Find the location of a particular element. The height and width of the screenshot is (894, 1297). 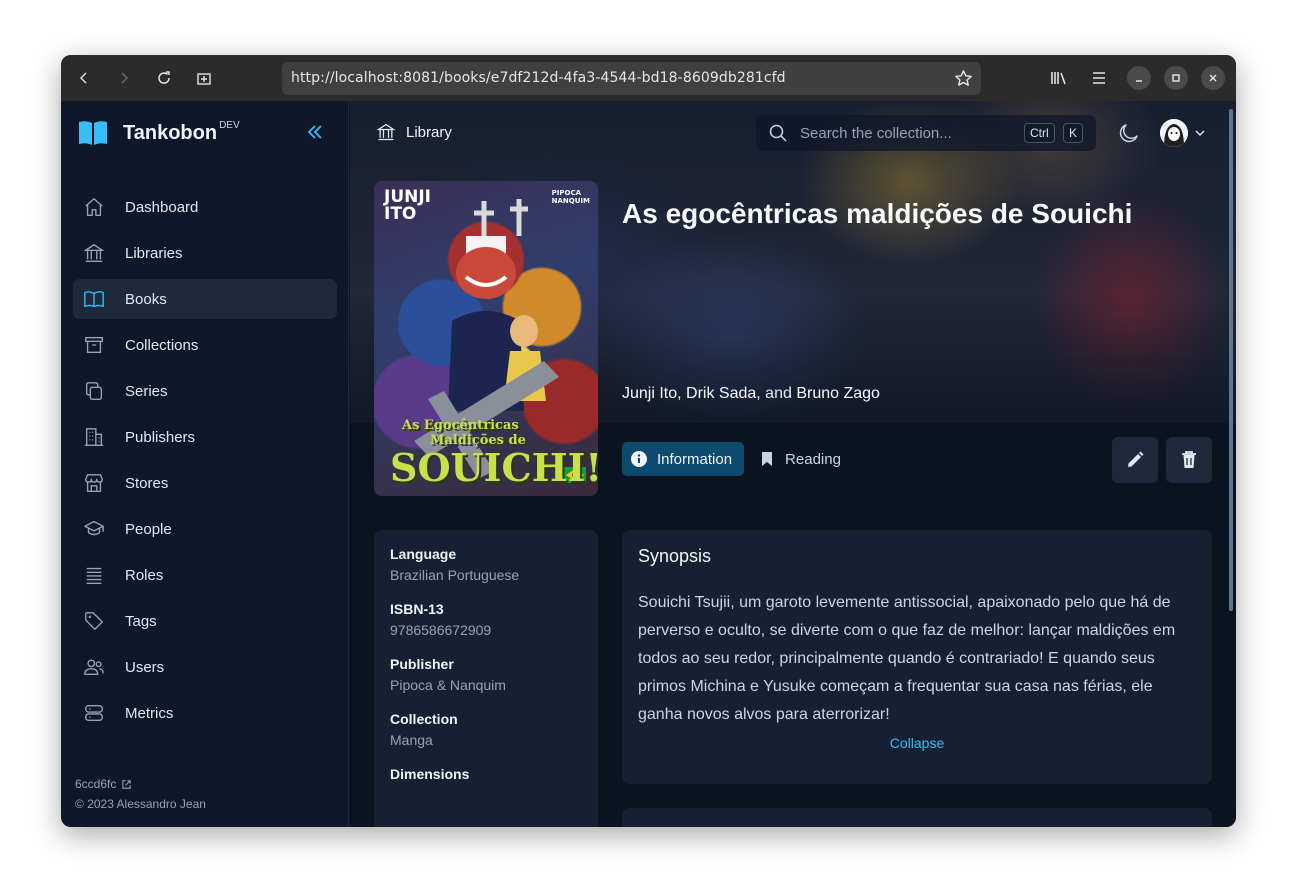

tag-icon is located at coordinates (94, 621).